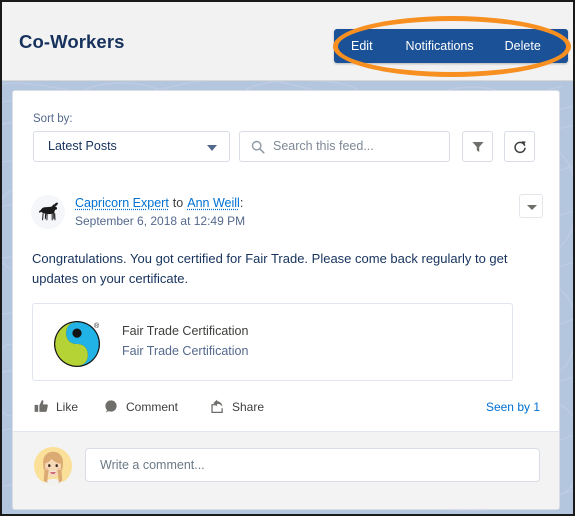 The image size is (575, 516). What do you see at coordinates (41, 406) in the screenshot?
I see `thumbs-up-icon` at bounding box center [41, 406].